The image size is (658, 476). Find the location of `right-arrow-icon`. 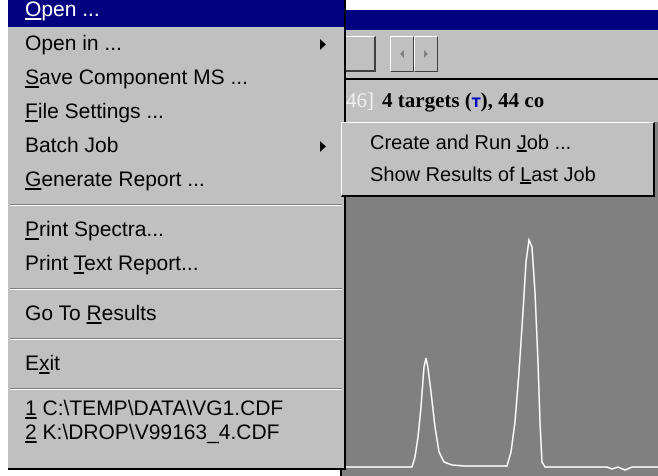

right-arrow-icon is located at coordinates (426, 54).